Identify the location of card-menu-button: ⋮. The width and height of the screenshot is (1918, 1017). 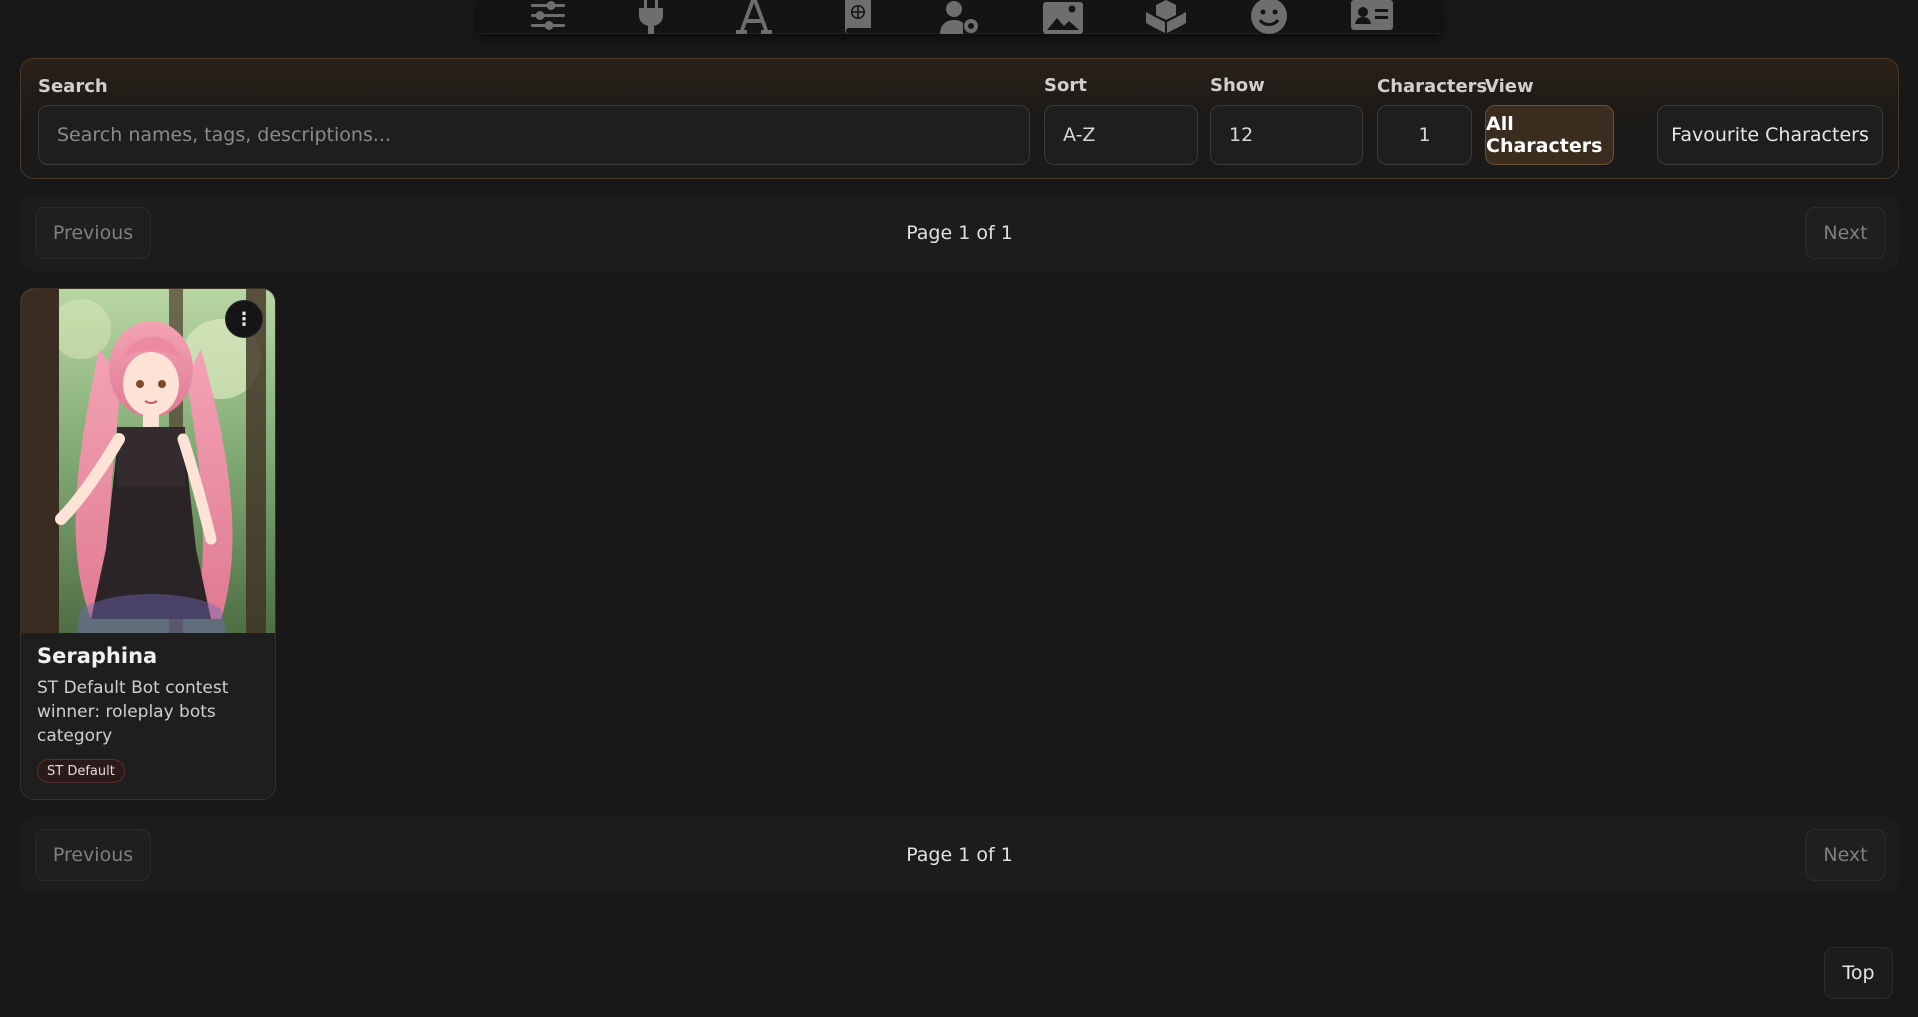
(244, 319).